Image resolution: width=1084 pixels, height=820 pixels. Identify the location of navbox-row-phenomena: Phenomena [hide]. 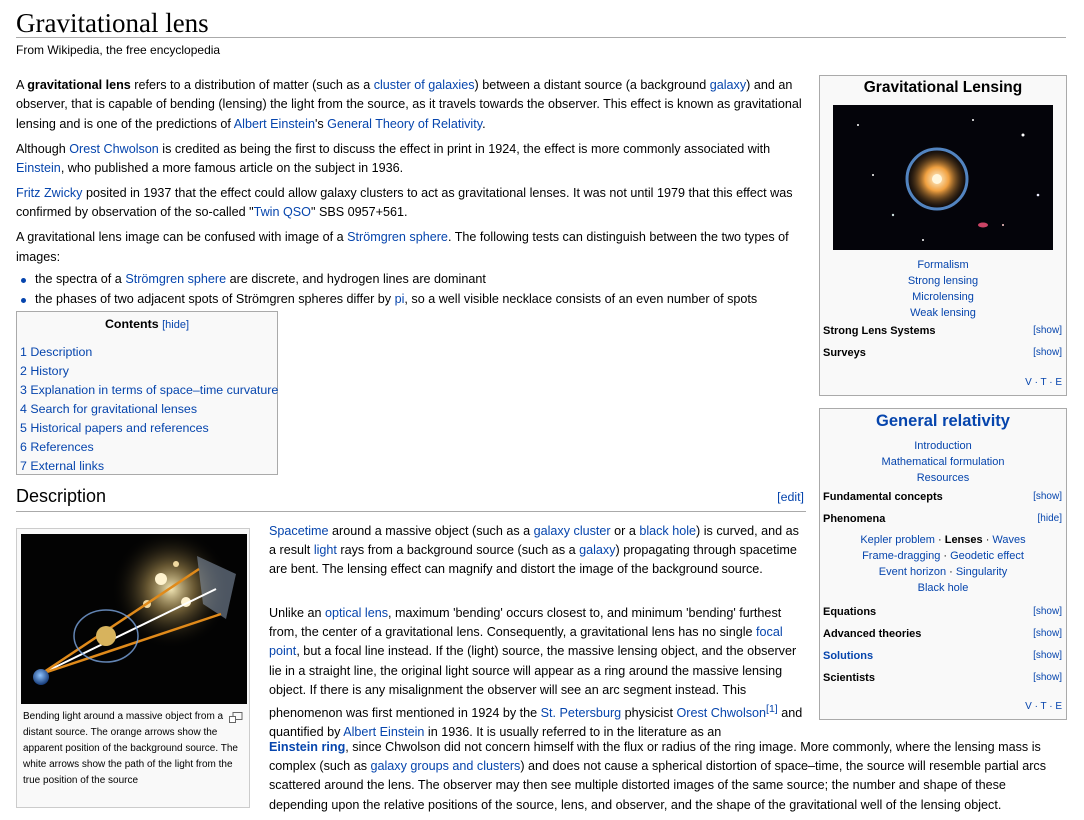
(942, 521).